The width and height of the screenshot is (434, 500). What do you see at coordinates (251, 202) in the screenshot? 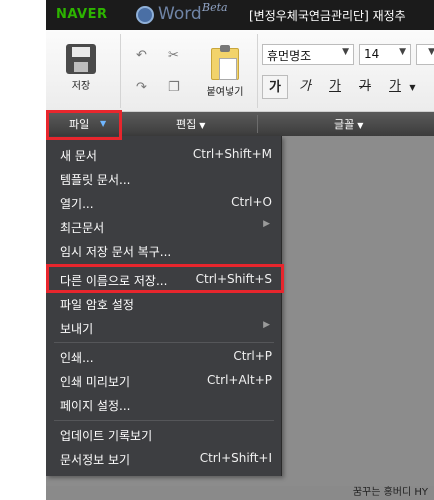
I see `menu-item-shortcut: Ctrl+O` at bounding box center [251, 202].